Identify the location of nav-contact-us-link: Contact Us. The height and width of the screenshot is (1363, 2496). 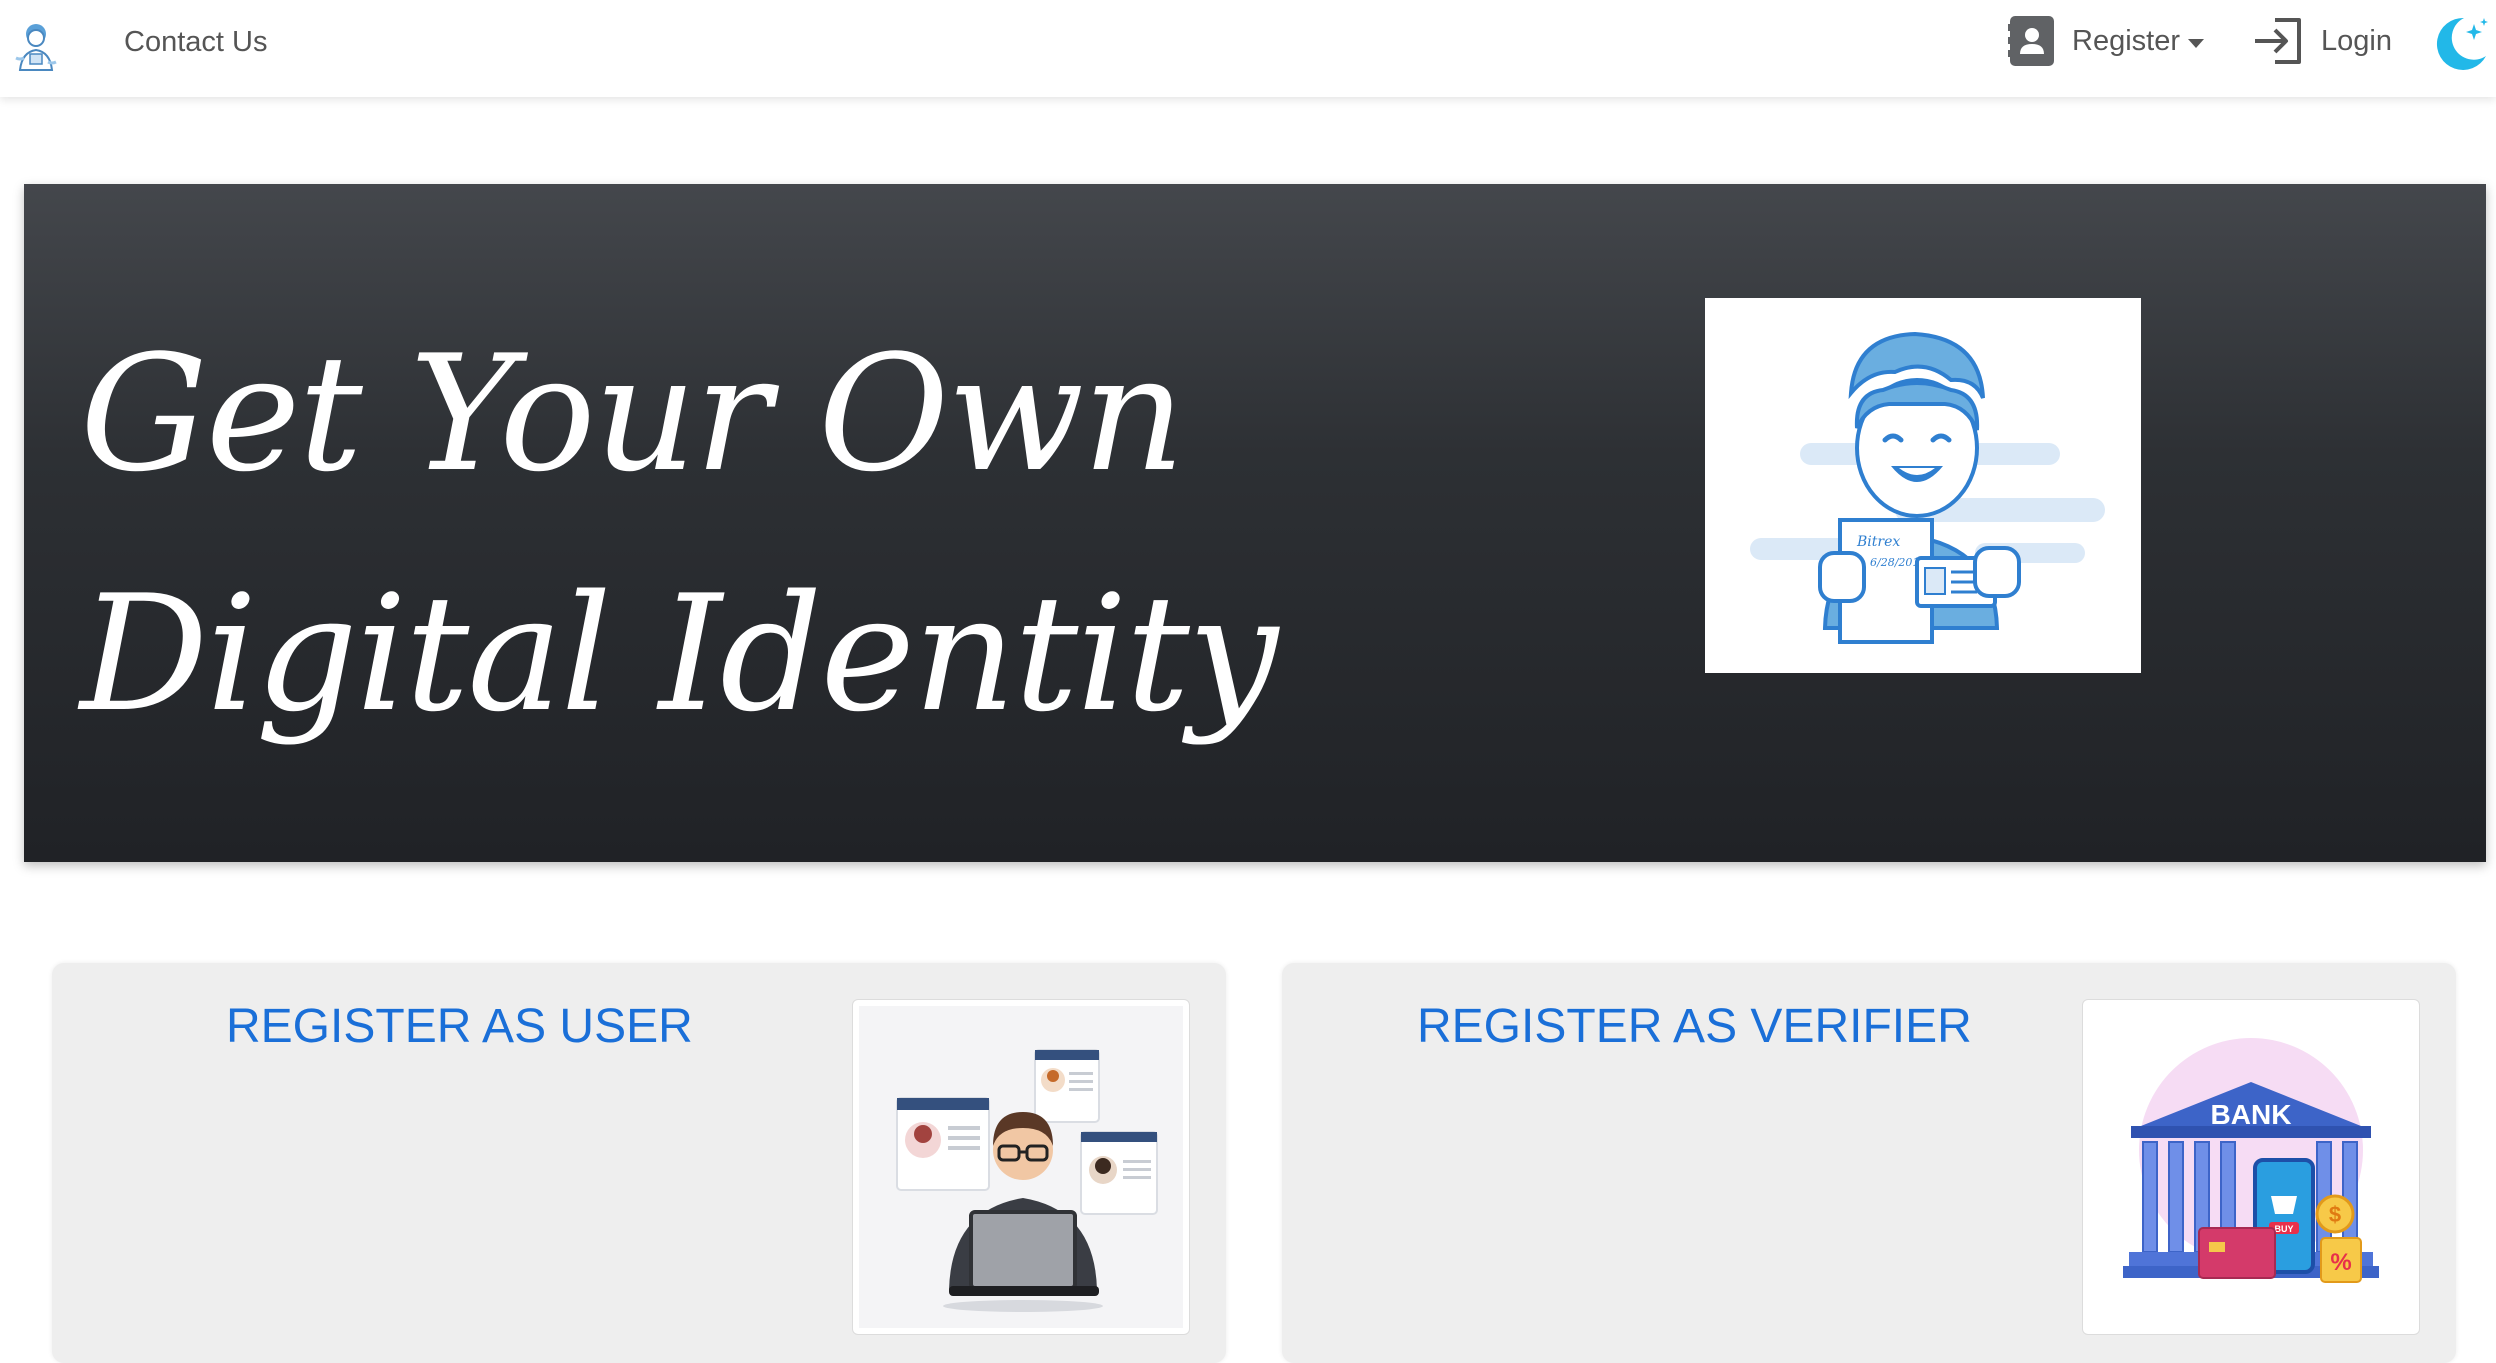
(195, 42).